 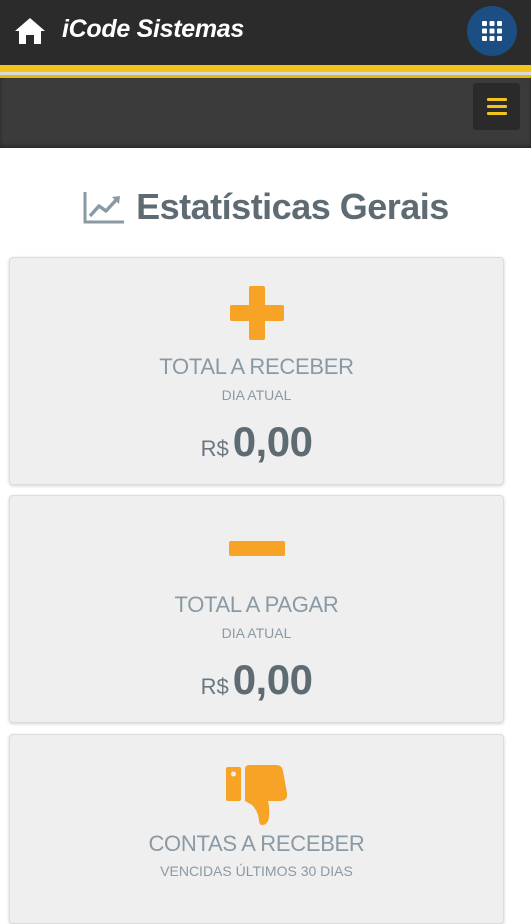 What do you see at coordinates (496, 106) in the screenshot?
I see `hamburger-menu-button` at bounding box center [496, 106].